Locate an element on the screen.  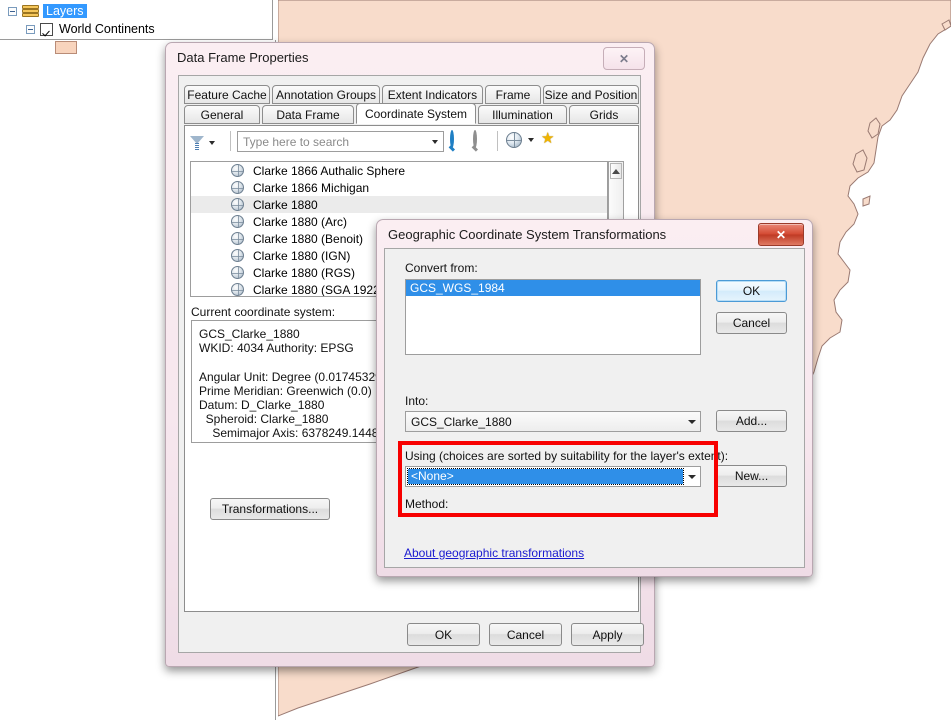
list-item-label: Clarke 1880 (Arc) is located at coordinates (300, 221).